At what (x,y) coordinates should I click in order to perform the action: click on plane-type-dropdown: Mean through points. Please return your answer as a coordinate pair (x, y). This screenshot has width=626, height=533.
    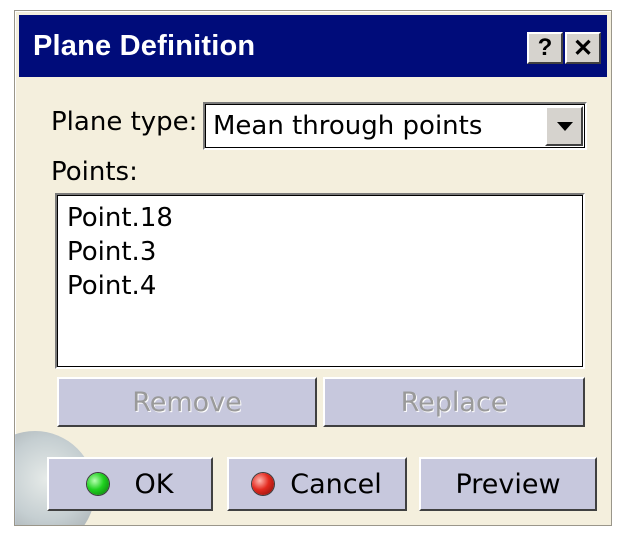
    Looking at the image, I should click on (395, 126).